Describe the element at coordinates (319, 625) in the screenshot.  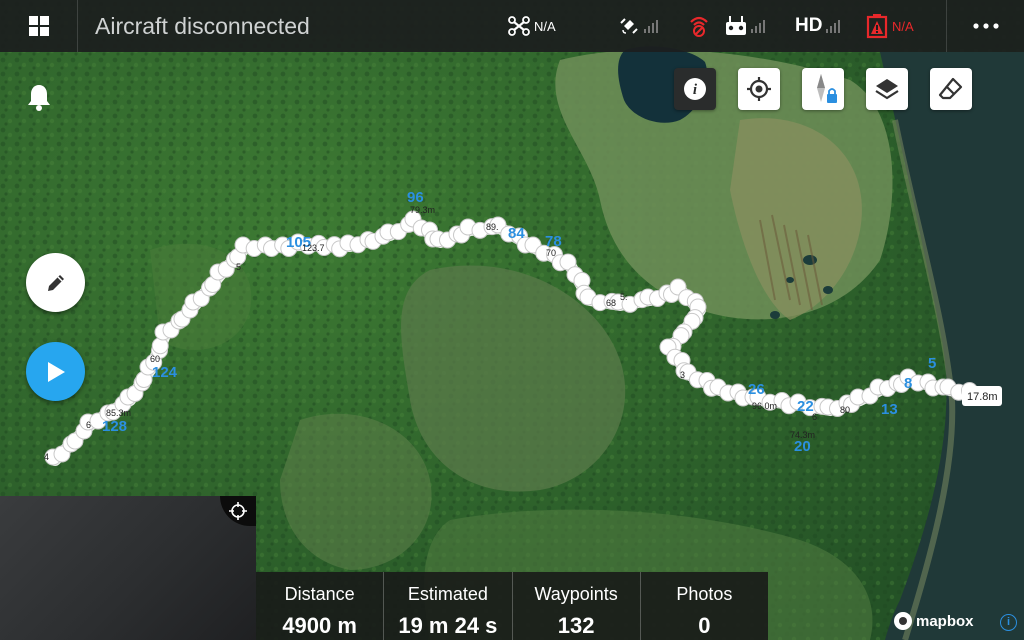
I see `stat-value: 4900 m` at that location.